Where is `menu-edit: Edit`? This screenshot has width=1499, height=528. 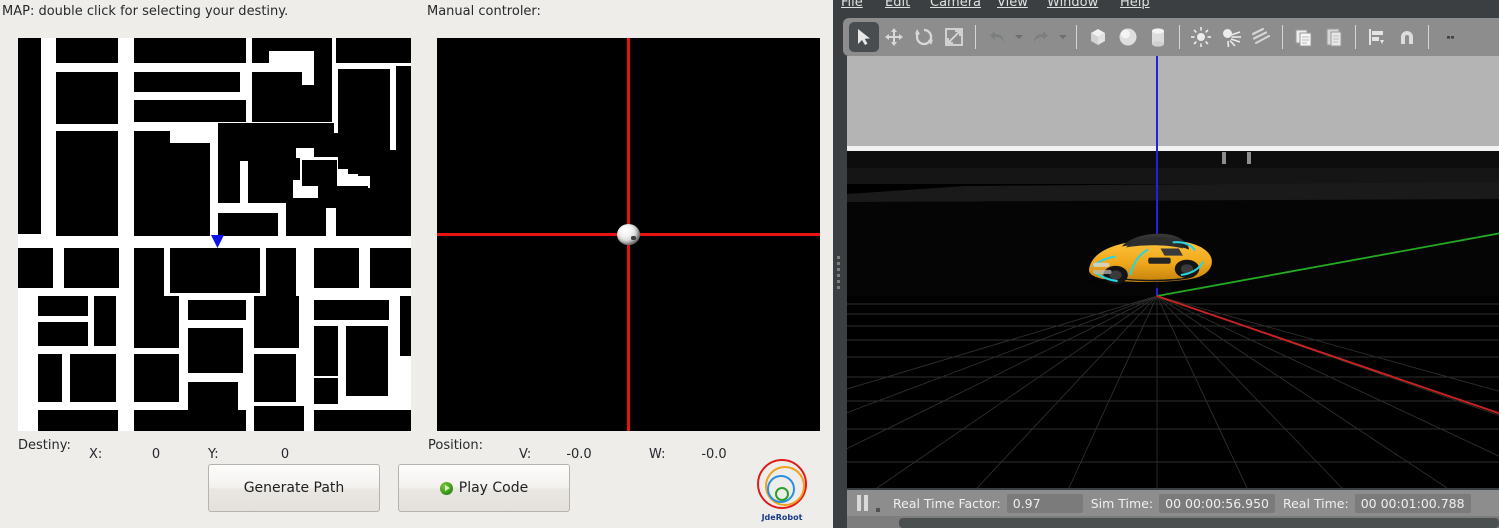
menu-edit: Edit is located at coordinates (897, 5).